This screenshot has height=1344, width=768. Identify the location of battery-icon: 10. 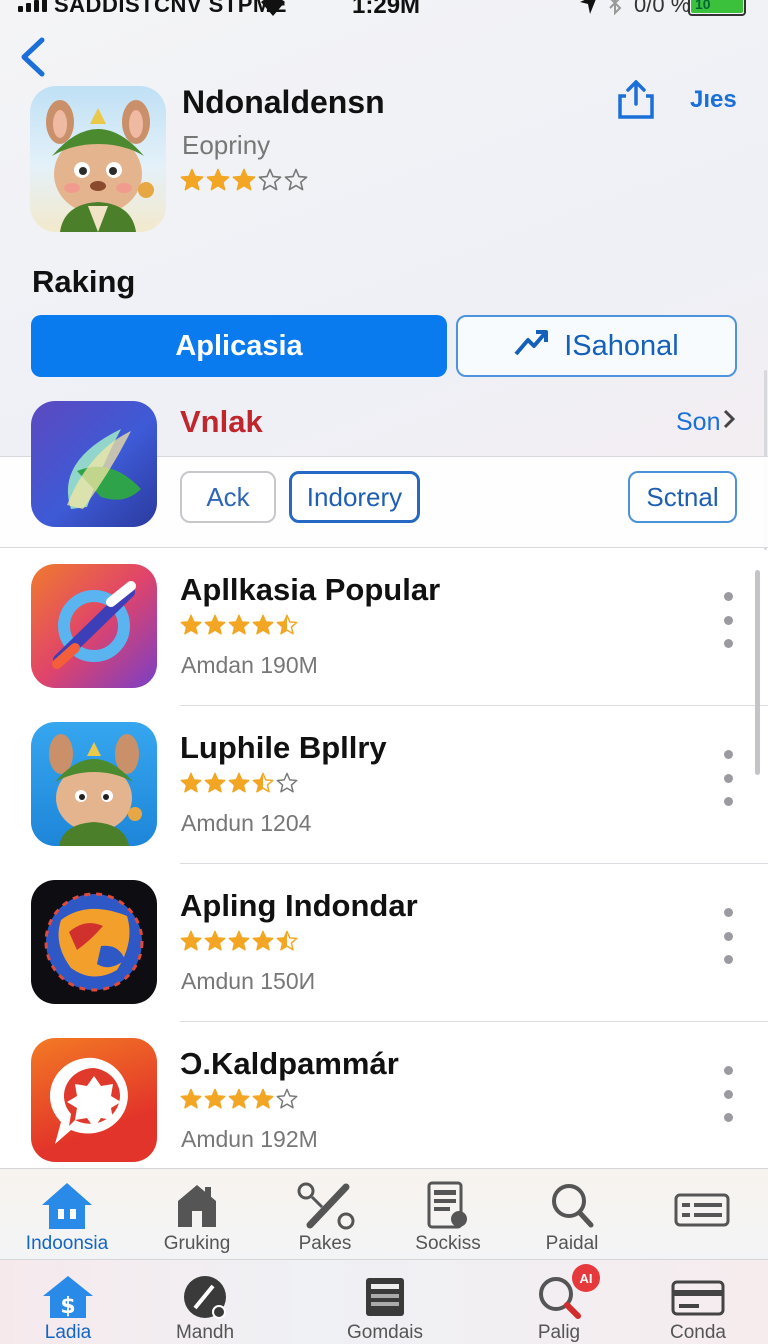
(717, 8).